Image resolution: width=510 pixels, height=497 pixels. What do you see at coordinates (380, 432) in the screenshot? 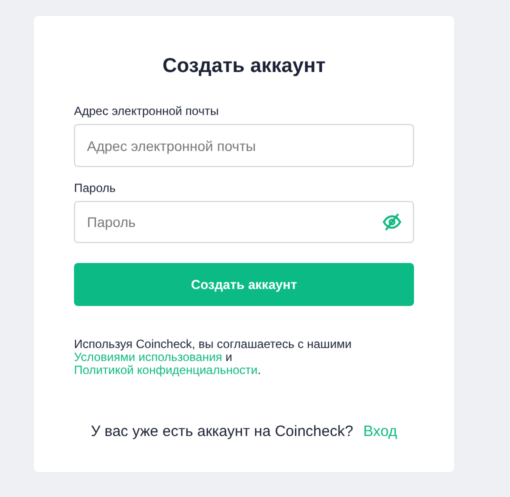
I see `login-link: Вход` at bounding box center [380, 432].